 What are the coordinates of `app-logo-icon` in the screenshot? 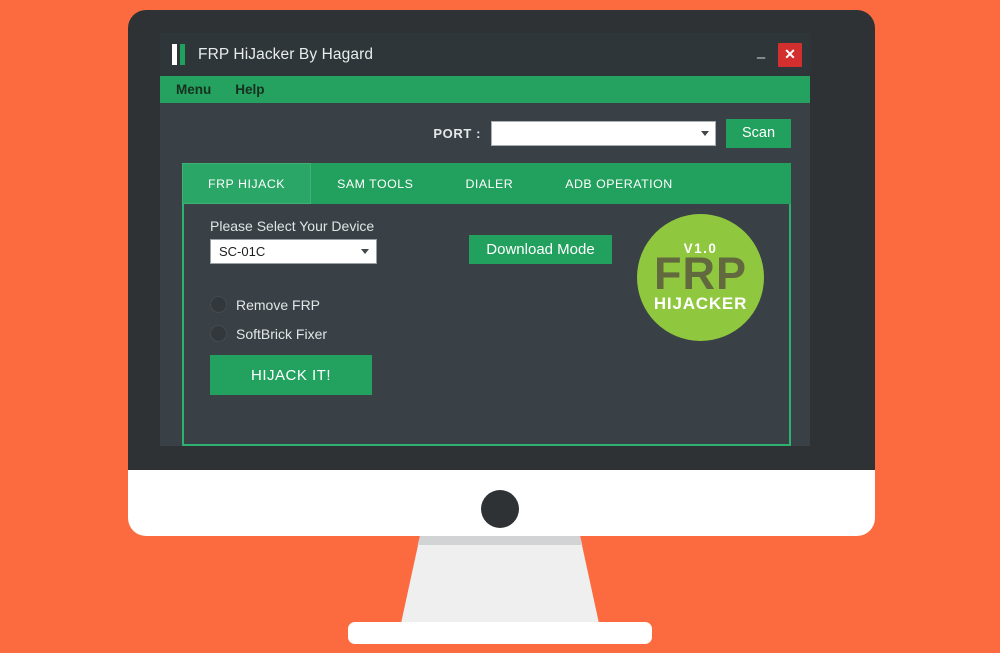 It's located at (180, 54).